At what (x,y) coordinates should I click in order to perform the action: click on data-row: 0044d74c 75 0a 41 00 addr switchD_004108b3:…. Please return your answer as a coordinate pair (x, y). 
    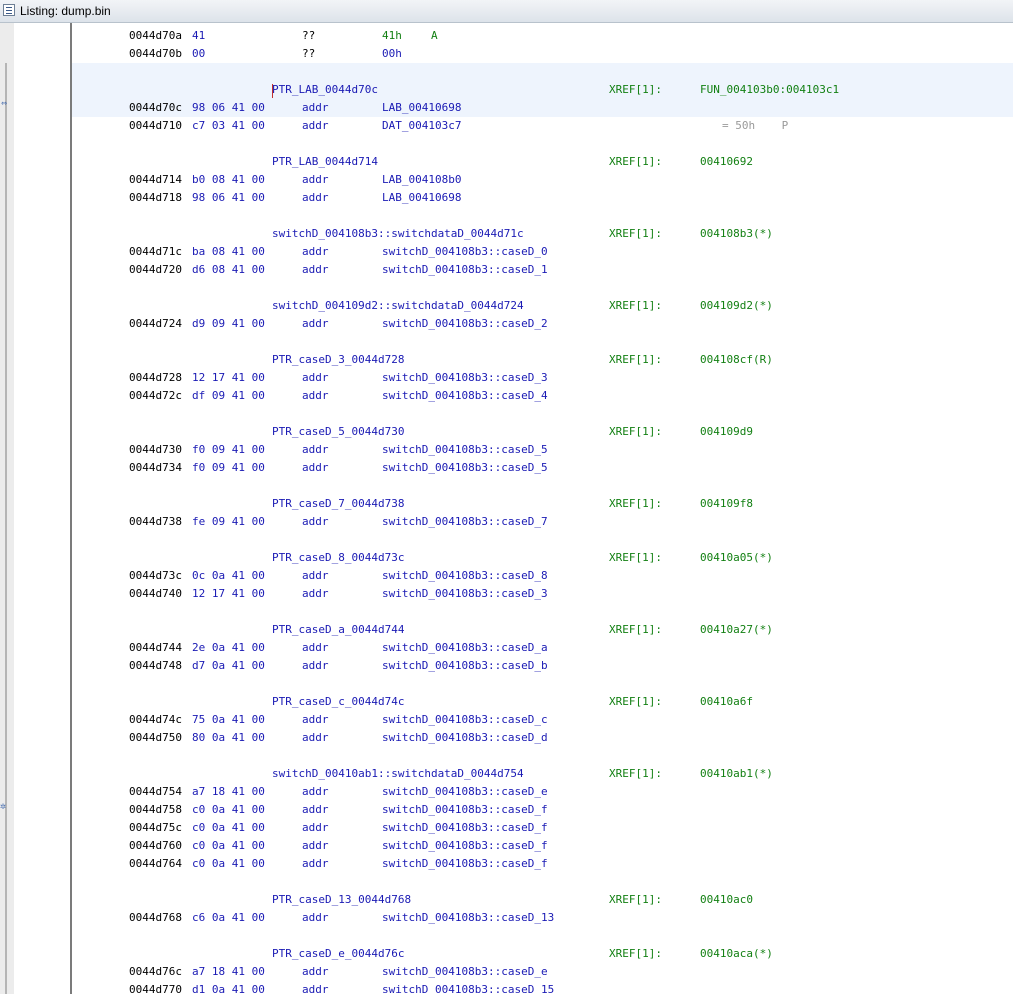
    Looking at the image, I should click on (542, 720).